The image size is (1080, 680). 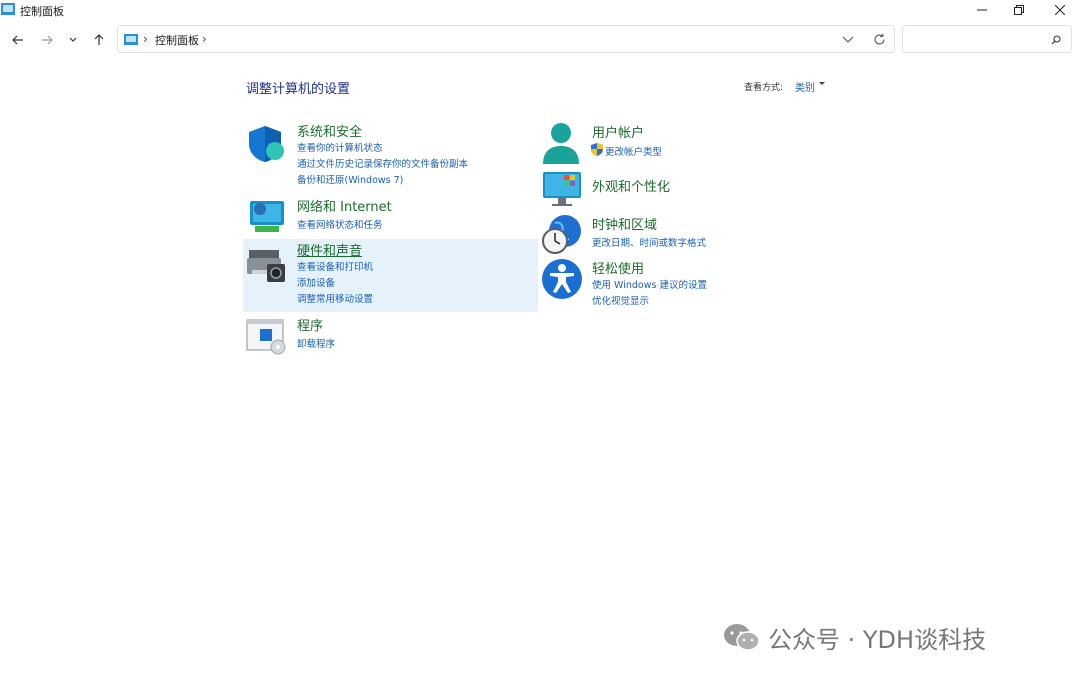 I want to click on category-title: 时钟和区域, so click(x=624, y=223).